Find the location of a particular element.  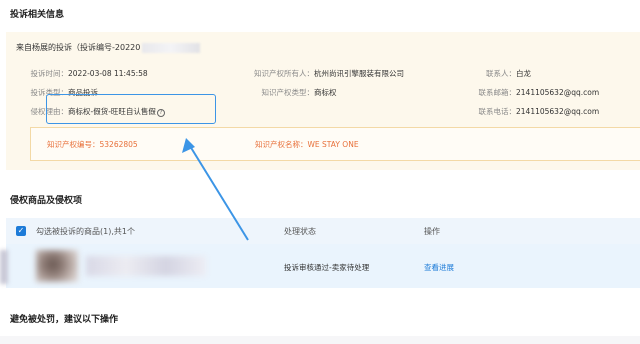

ip-number: 知识产权编号：53262805 is located at coordinates (92, 144).